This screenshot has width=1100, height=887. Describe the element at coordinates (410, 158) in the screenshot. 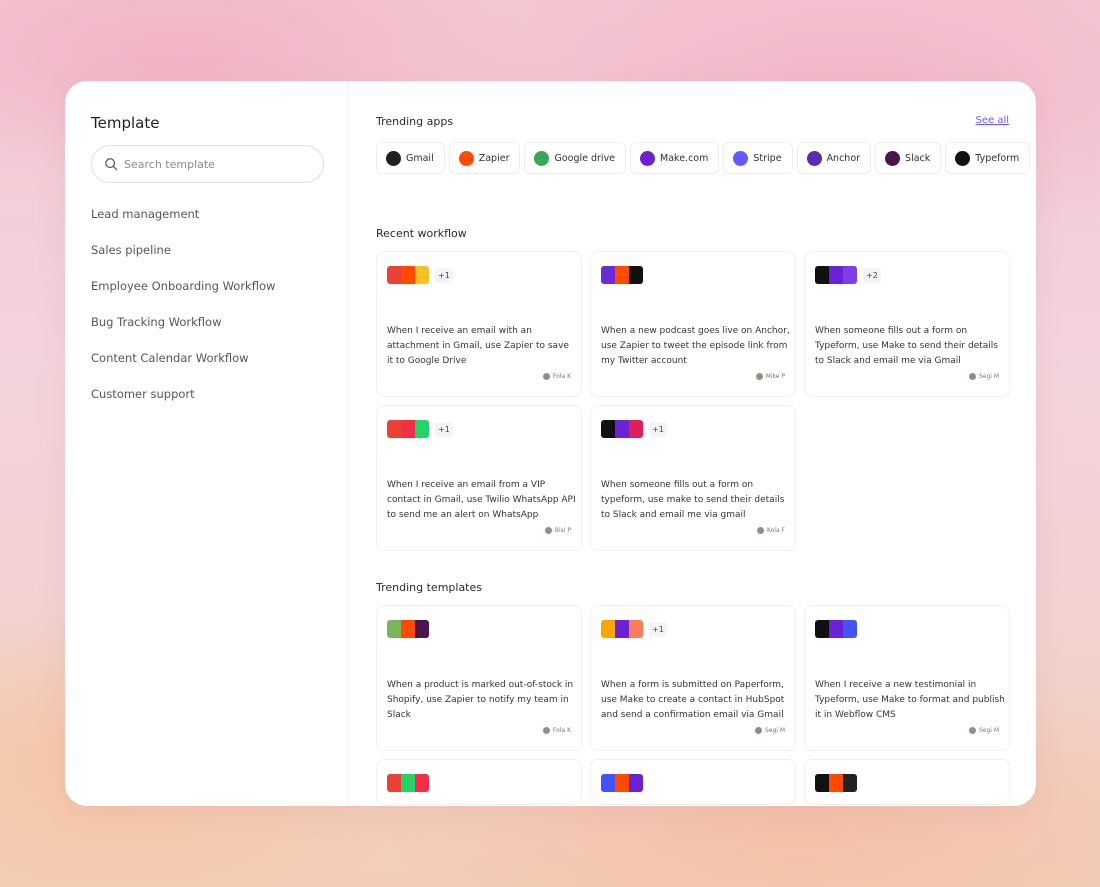

I see `app-chip-gmail: Gmail` at that location.